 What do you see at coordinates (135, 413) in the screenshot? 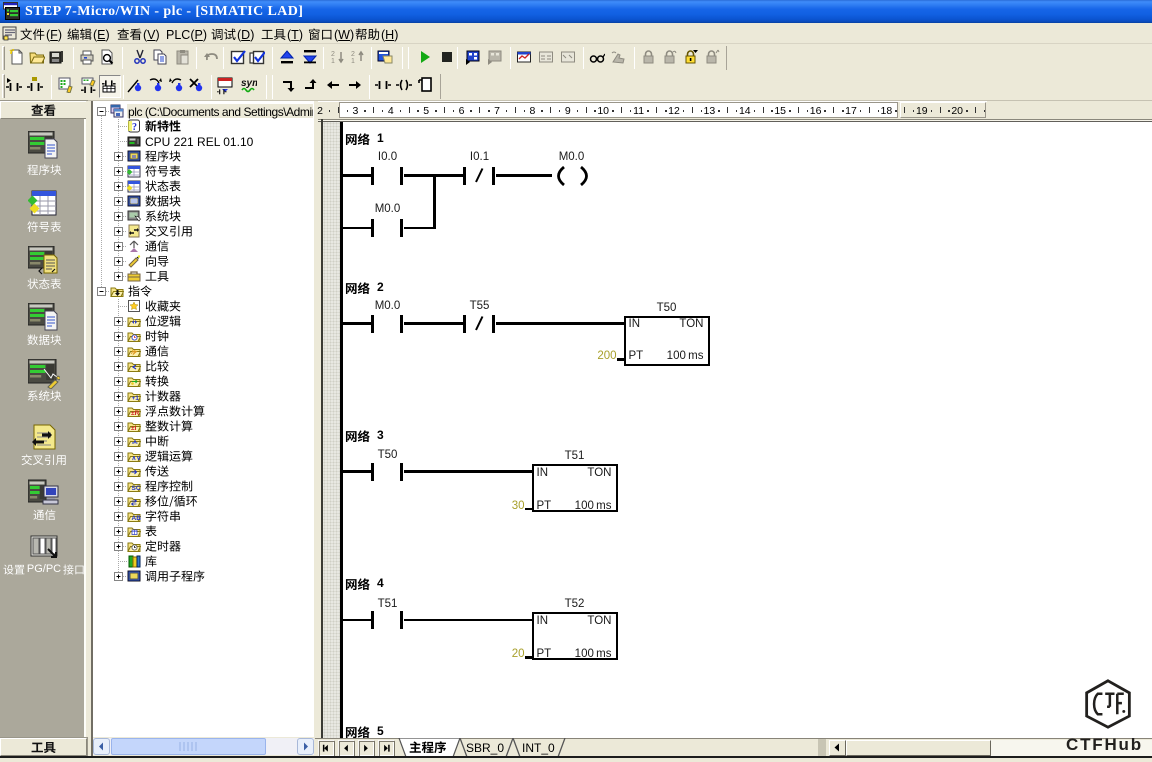
I see `svg-text: ±R` at bounding box center [135, 413].